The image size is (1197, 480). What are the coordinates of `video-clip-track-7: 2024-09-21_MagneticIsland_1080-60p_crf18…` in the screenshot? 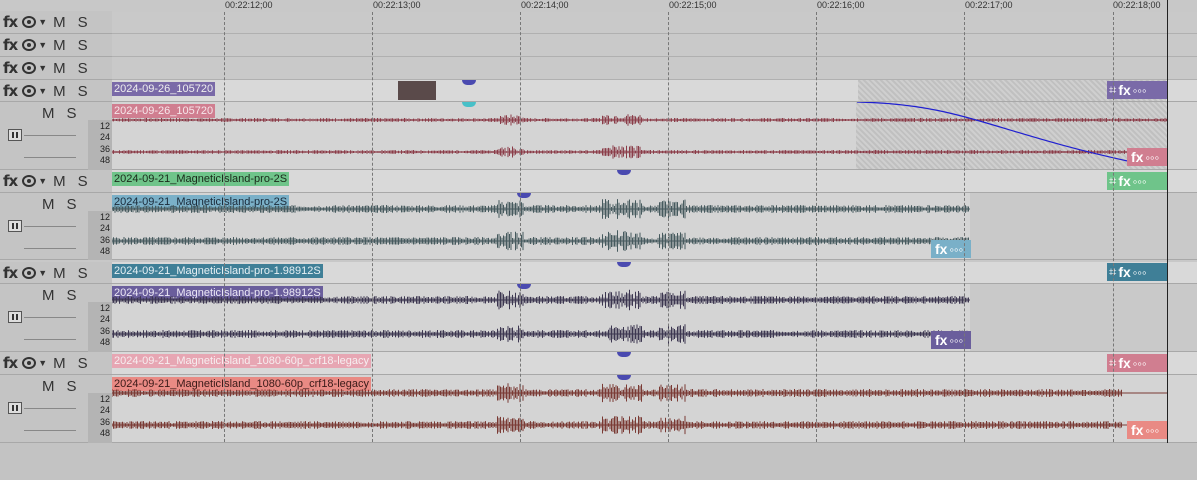 It's located at (654, 363).